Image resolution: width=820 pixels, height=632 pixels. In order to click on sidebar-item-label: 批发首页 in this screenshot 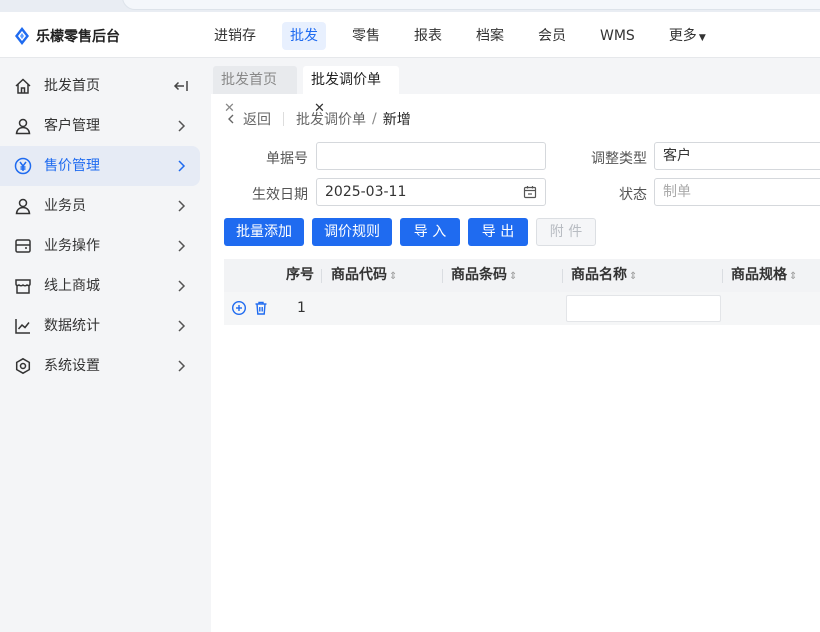, I will do `click(72, 86)`.